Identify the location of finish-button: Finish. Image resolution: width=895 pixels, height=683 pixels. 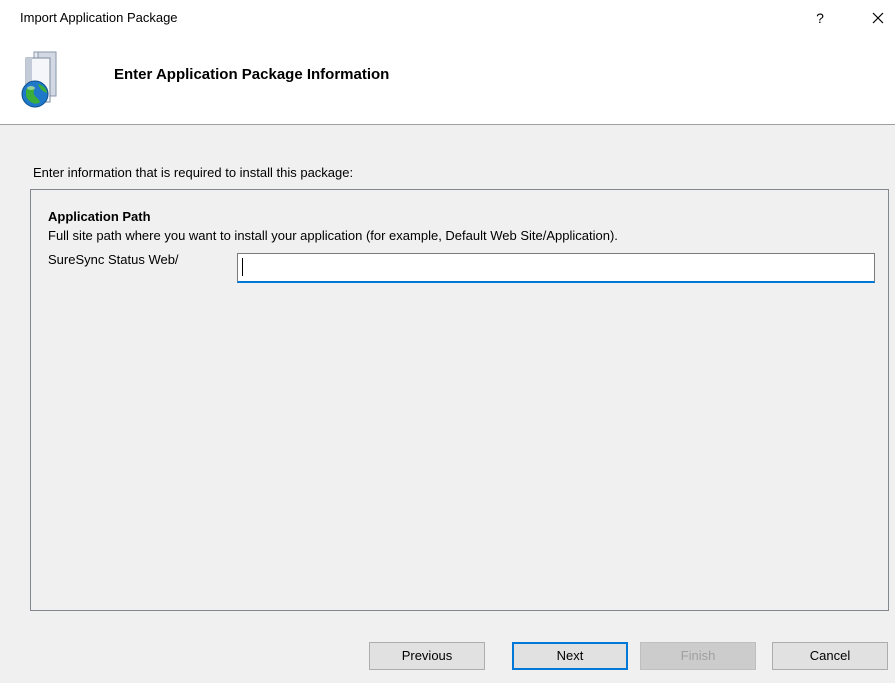
(698, 656).